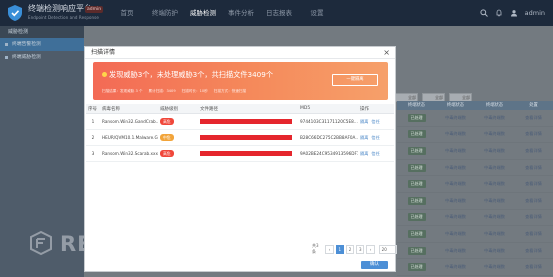 This screenshot has height=277, width=553. What do you see at coordinates (241, 13) in the screenshot?
I see `nav-item-event-analysis: 事件分析` at bounding box center [241, 13].